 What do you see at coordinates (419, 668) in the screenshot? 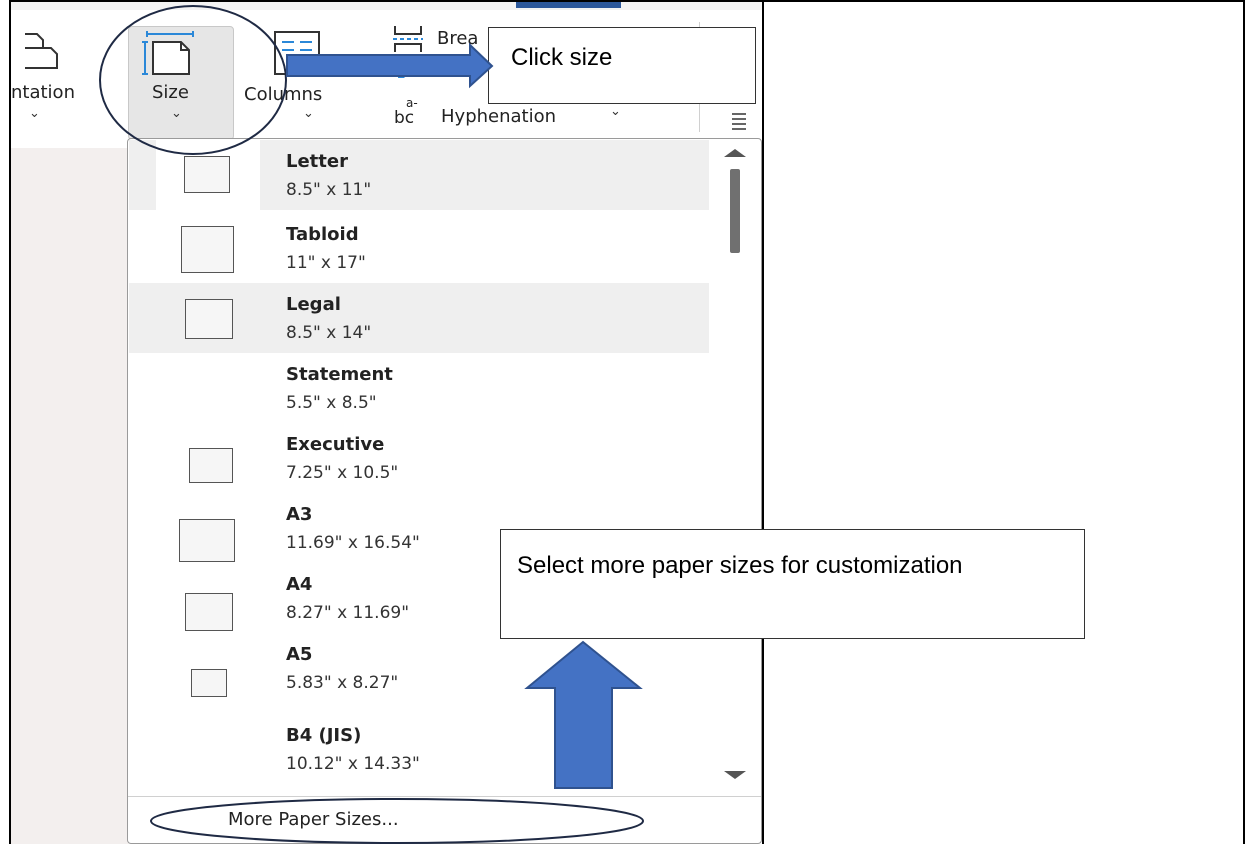
I see `size-option-a5: A5 5.83" x 8.27"` at bounding box center [419, 668].